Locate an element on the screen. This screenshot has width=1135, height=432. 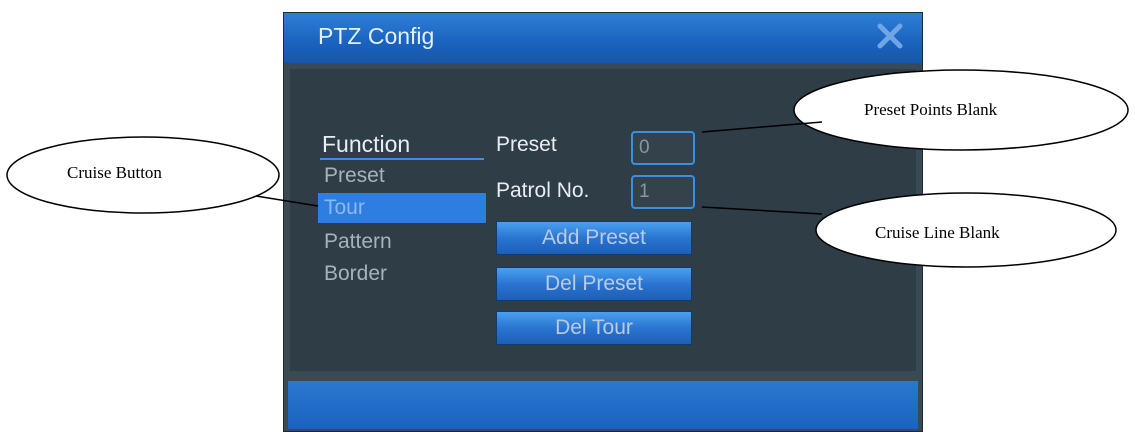
cruise-button-callout-text: Cruise Button is located at coordinates (114, 172).